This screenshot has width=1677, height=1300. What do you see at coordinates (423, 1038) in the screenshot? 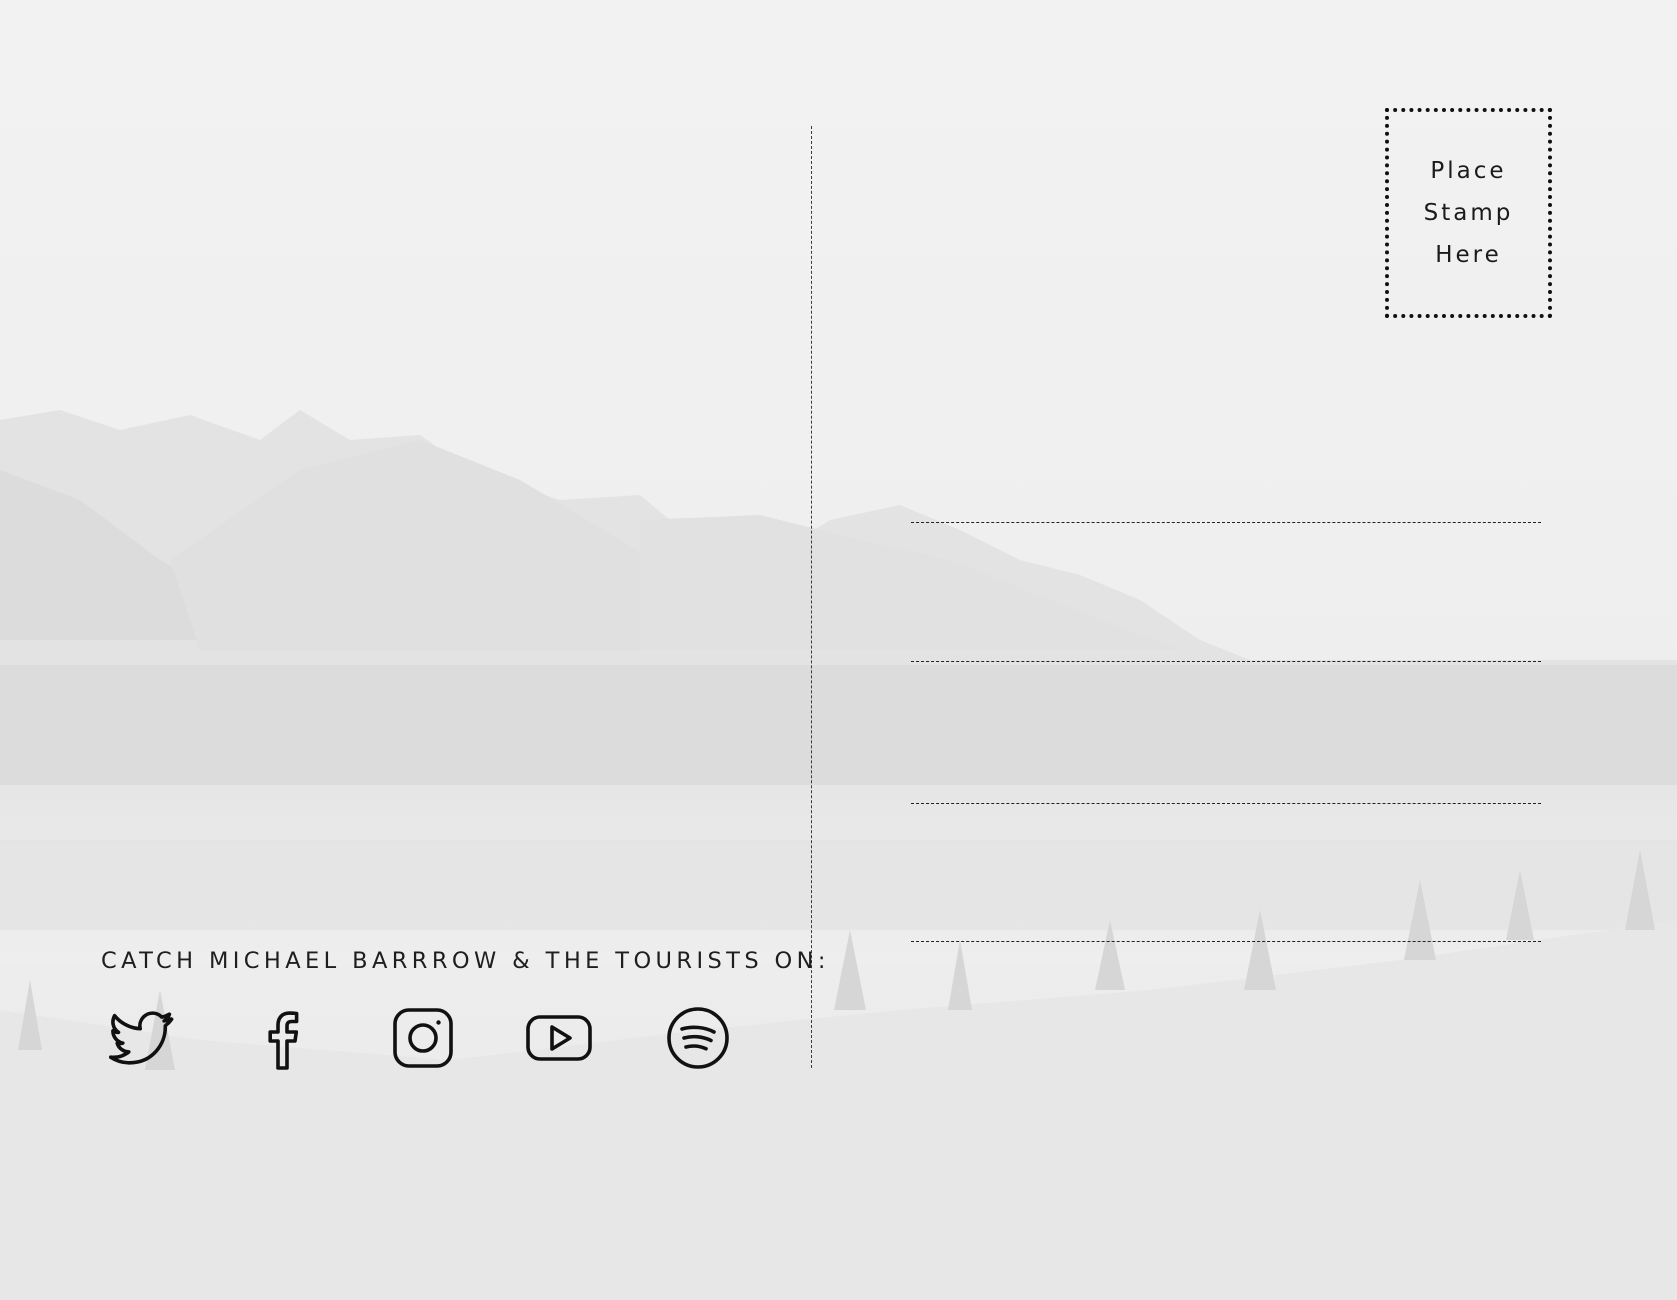
I see `instagram-icon` at bounding box center [423, 1038].